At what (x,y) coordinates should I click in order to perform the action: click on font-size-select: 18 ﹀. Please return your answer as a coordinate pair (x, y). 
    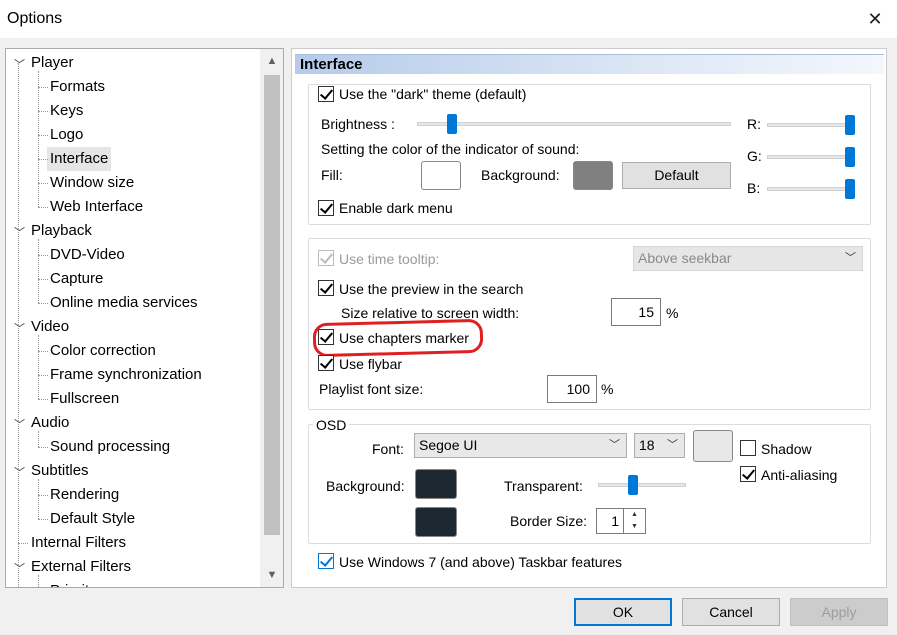
    Looking at the image, I should click on (659, 445).